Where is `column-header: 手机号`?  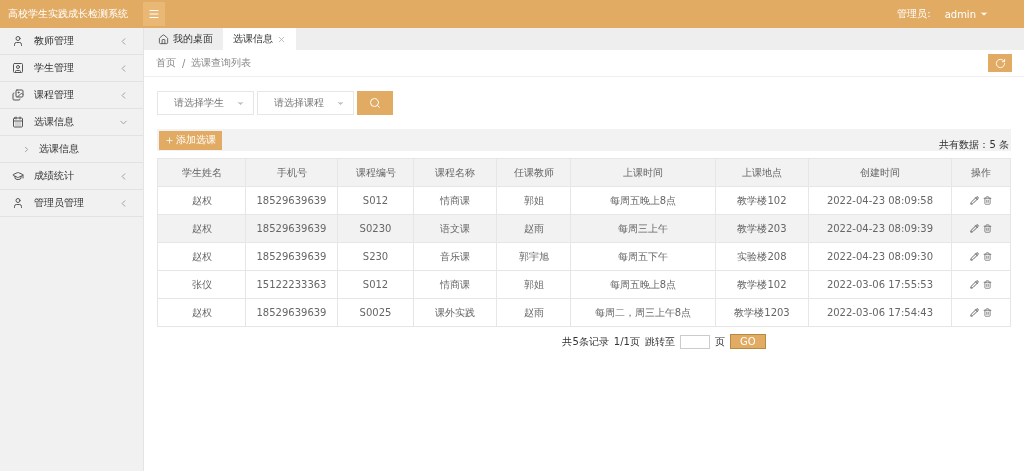
column-header: 手机号 is located at coordinates (291, 172).